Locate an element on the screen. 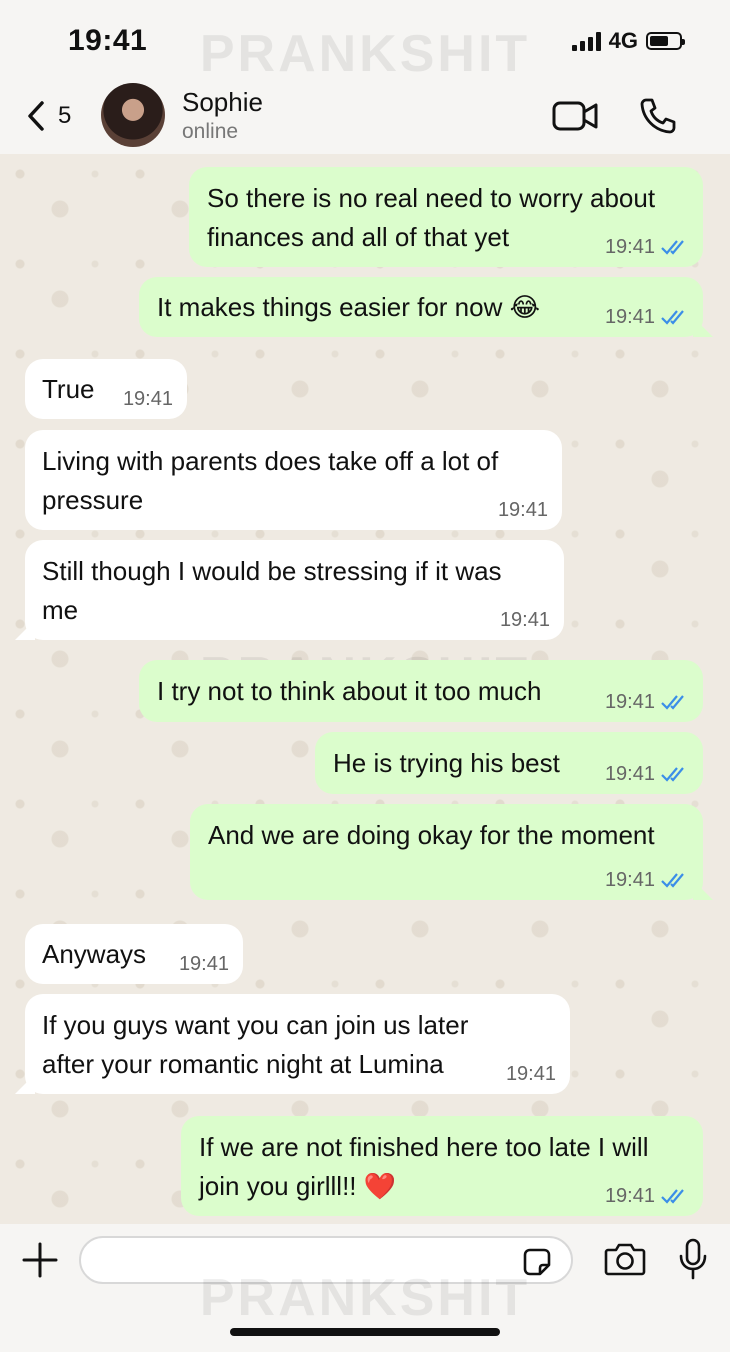 The width and height of the screenshot is (730, 1352). signal-icon is located at coordinates (586, 41).